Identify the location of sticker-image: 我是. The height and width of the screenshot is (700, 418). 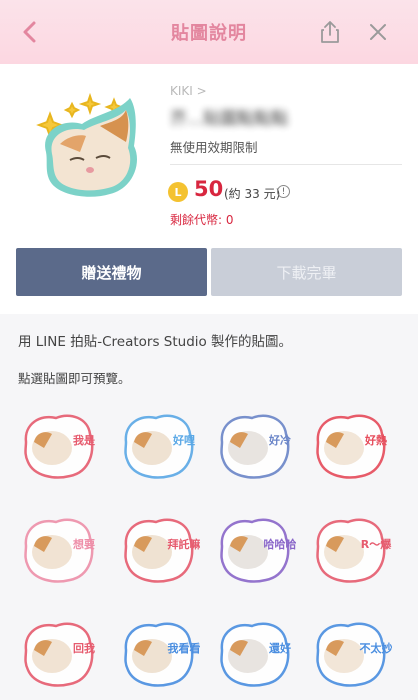
(60, 446).